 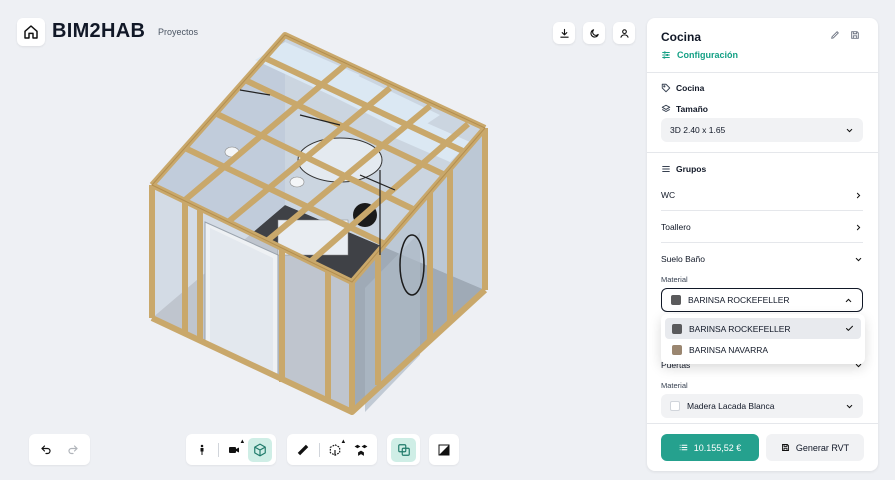 What do you see at coordinates (690, 88) in the screenshot?
I see `name-label: Cocina` at bounding box center [690, 88].